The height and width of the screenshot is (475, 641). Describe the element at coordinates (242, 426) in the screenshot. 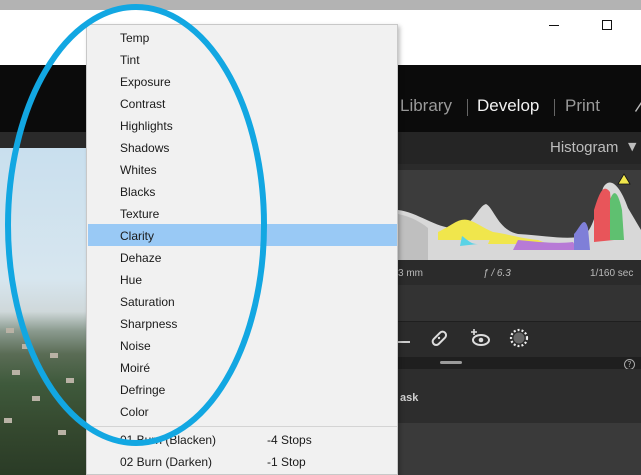

I see `menu-separator` at that location.